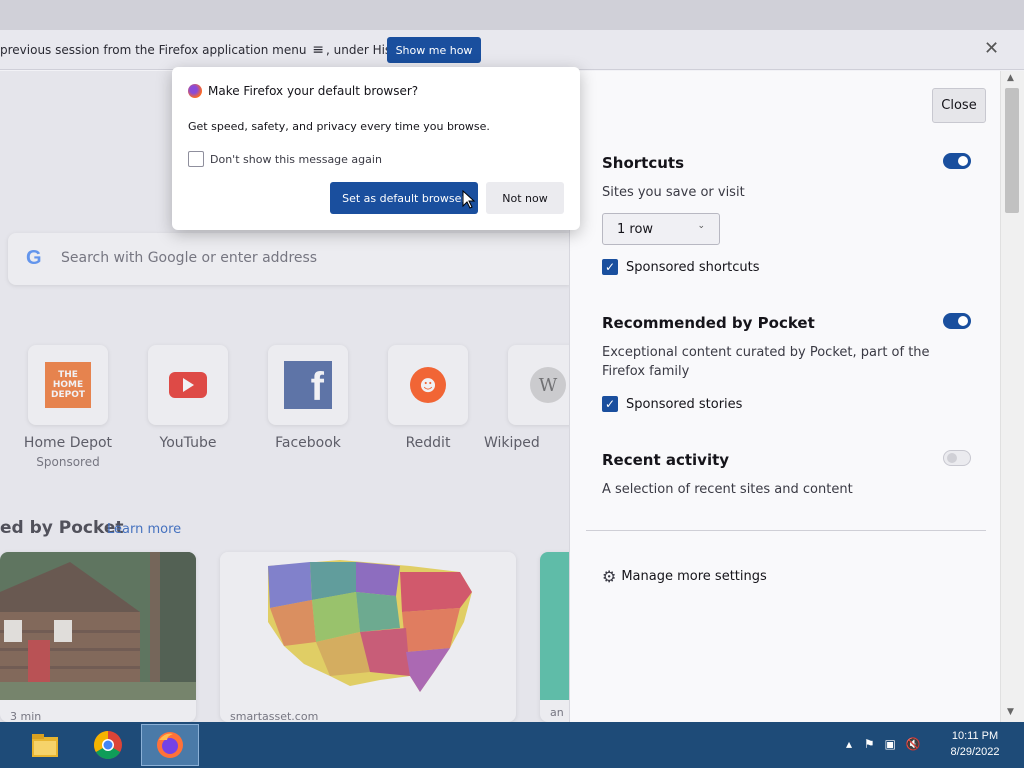 Image resolution: width=1024 pixels, height=768 pixels. What do you see at coordinates (512, 745) in the screenshot?
I see `taskbar: ▴ ⚑ ▣ 🔇 10:11 PM 8/29/2022` at bounding box center [512, 745].